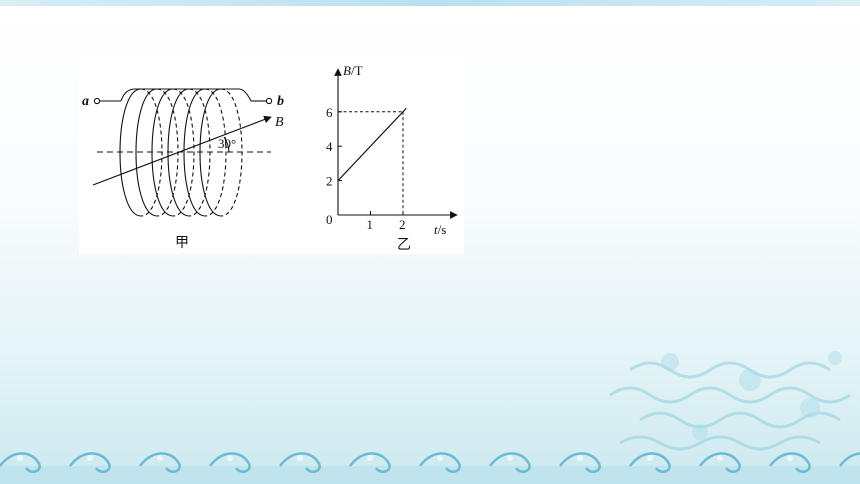 The height and width of the screenshot is (484, 860). I want to click on y-axis-label: B/T, so click(353, 70).